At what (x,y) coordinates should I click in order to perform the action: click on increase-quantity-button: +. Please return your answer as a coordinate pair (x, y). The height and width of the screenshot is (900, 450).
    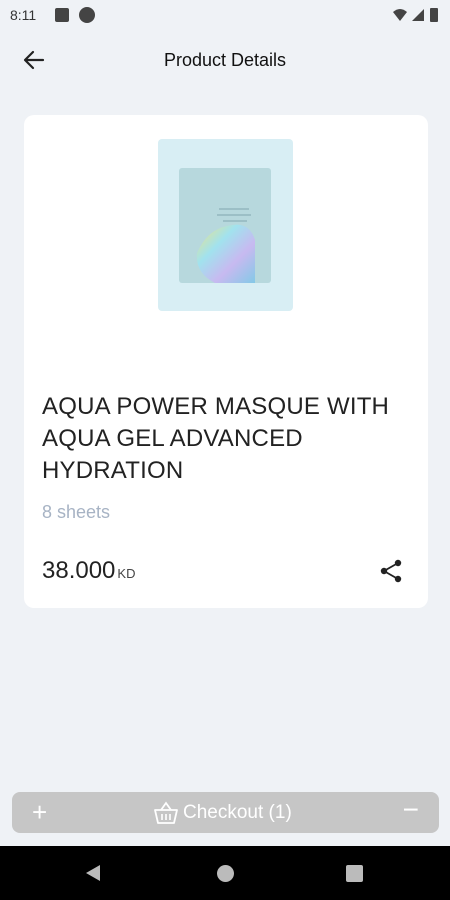
    Looking at the image, I should click on (39, 812).